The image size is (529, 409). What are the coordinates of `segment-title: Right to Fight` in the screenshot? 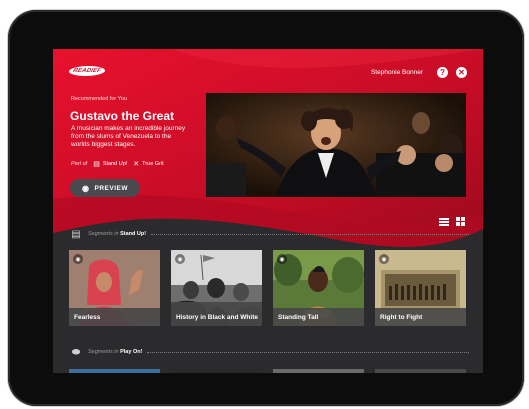 It's located at (420, 317).